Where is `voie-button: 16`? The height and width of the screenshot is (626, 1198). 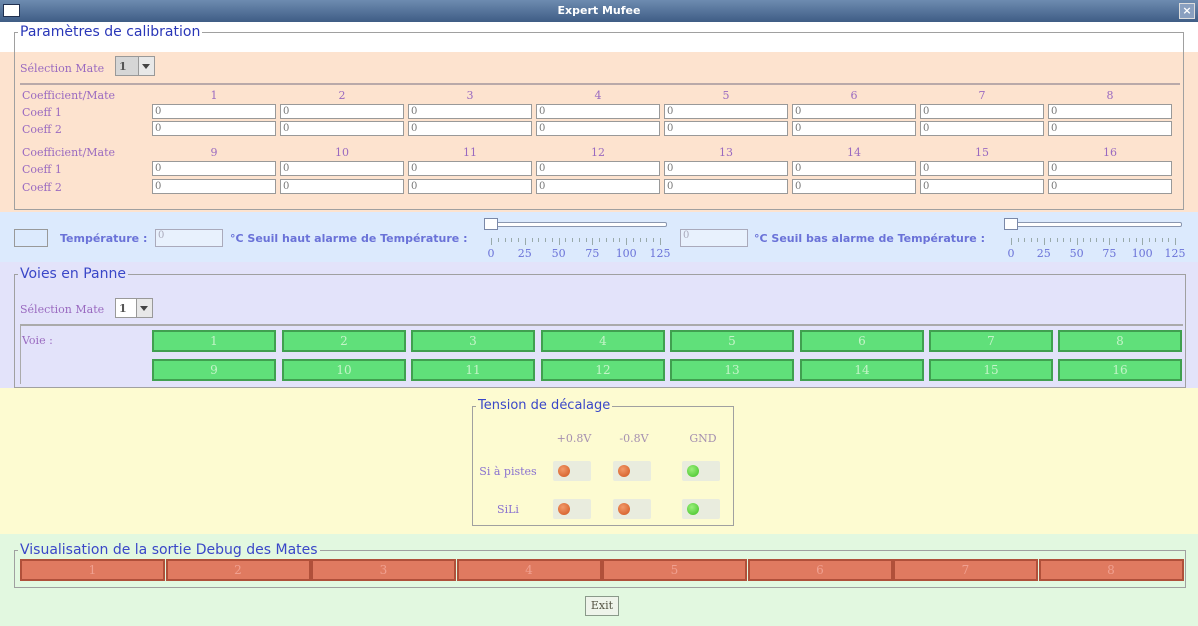
voie-button: 16 is located at coordinates (1120, 370).